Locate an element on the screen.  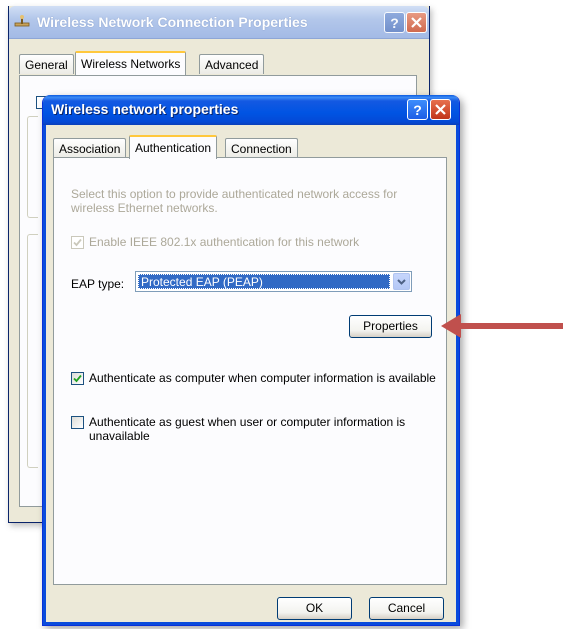
help-button: ? is located at coordinates (417, 109).